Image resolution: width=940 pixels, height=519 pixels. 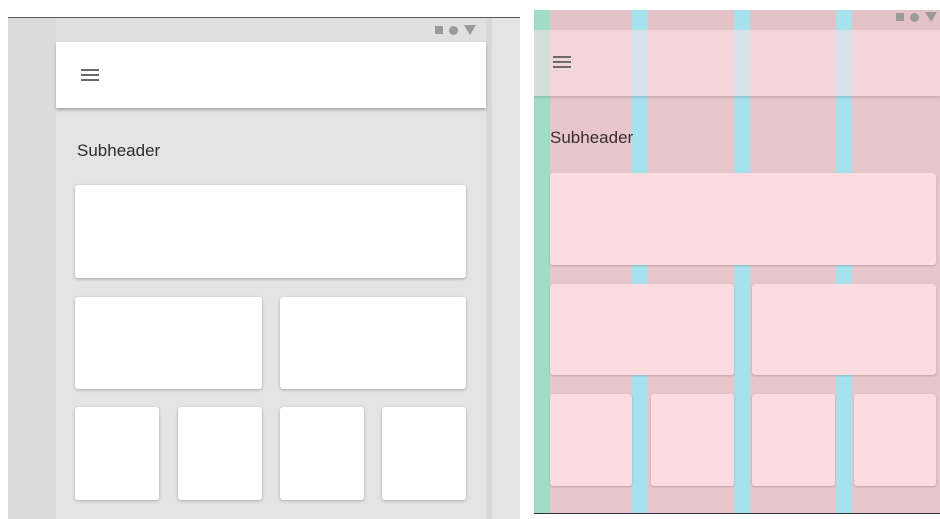 What do you see at coordinates (32, 268) in the screenshot?
I see `left-rail` at bounding box center [32, 268].